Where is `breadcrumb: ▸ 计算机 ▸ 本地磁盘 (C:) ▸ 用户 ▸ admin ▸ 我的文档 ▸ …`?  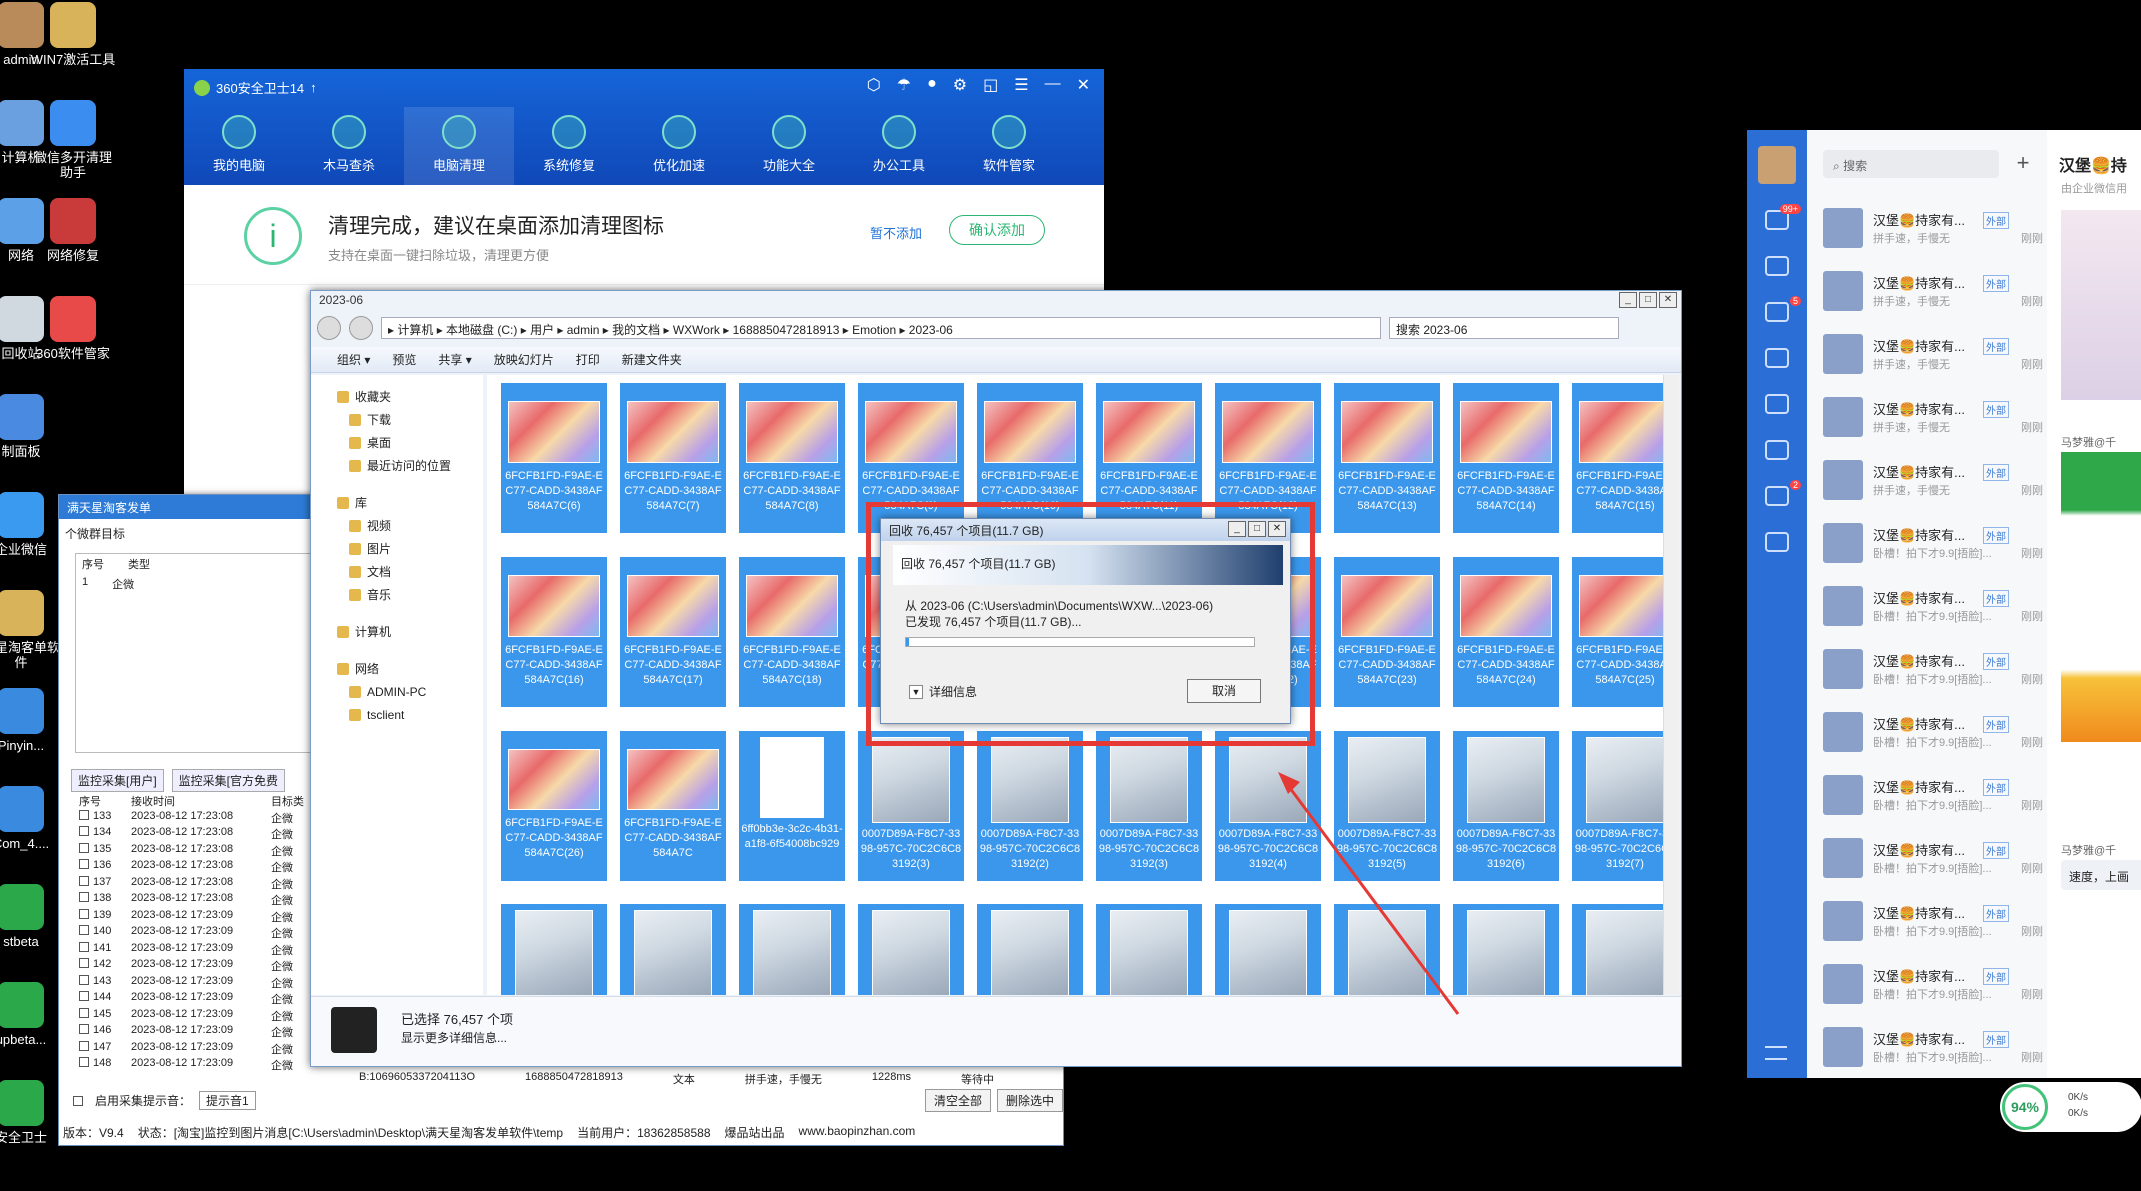
breadcrumb: ▸ 计算机 ▸ 本地磁盘 (C:) ▸ 用户 ▸ admin ▸ 我的文档 ▸ … is located at coordinates (881, 328).